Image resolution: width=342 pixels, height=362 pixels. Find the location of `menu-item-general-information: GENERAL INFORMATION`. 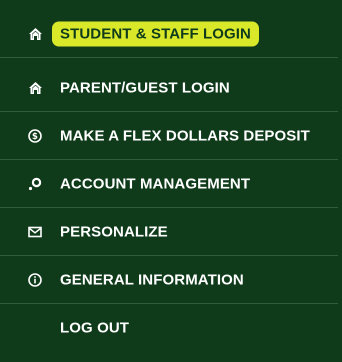

menu-item-general-information: GENERAL INFORMATION is located at coordinates (169, 280).